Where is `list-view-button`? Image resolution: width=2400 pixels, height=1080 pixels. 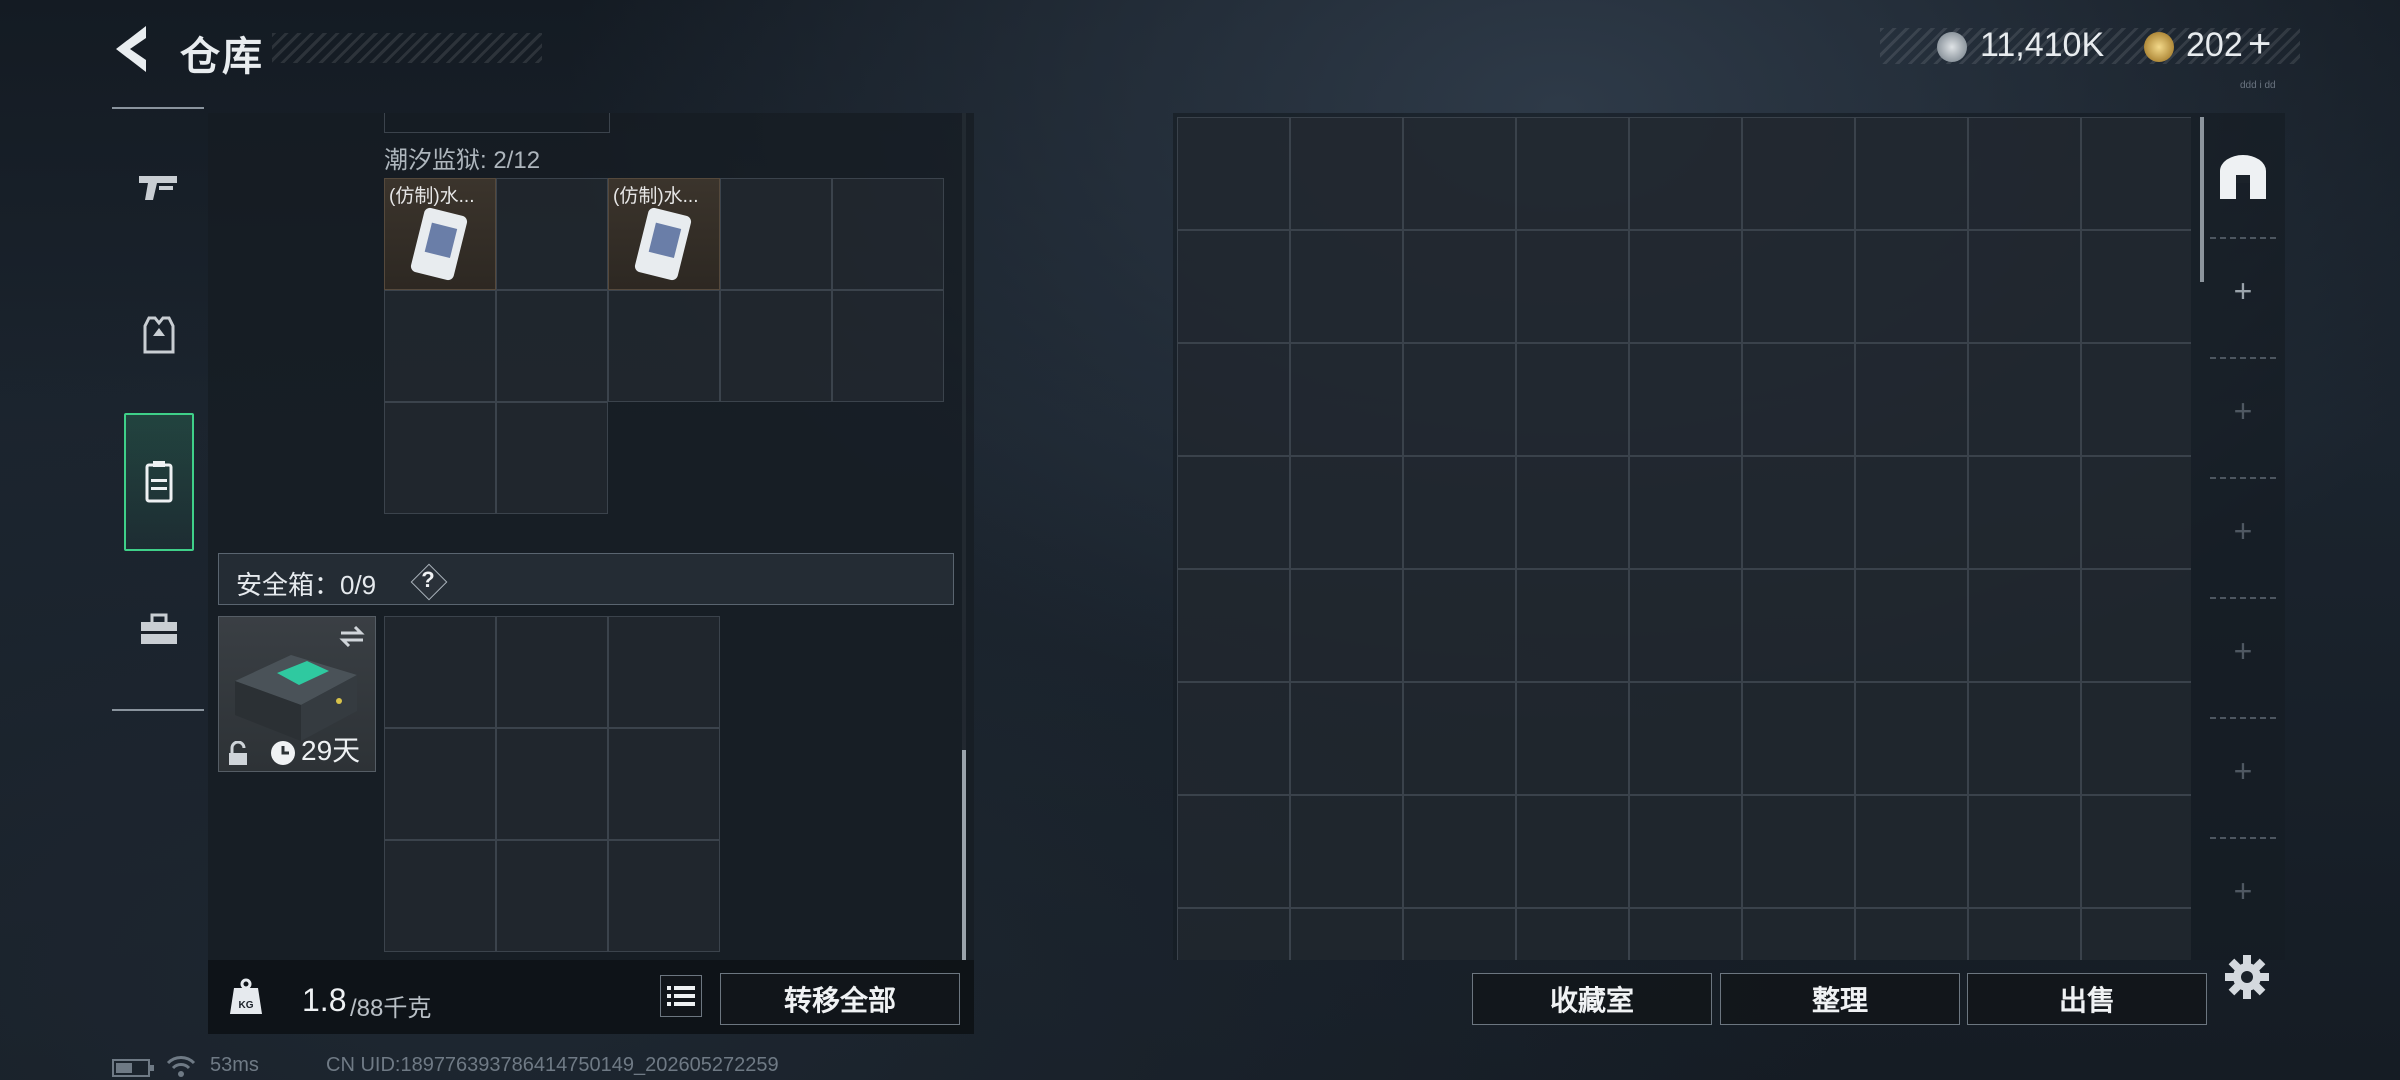 list-view-button is located at coordinates (681, 996).